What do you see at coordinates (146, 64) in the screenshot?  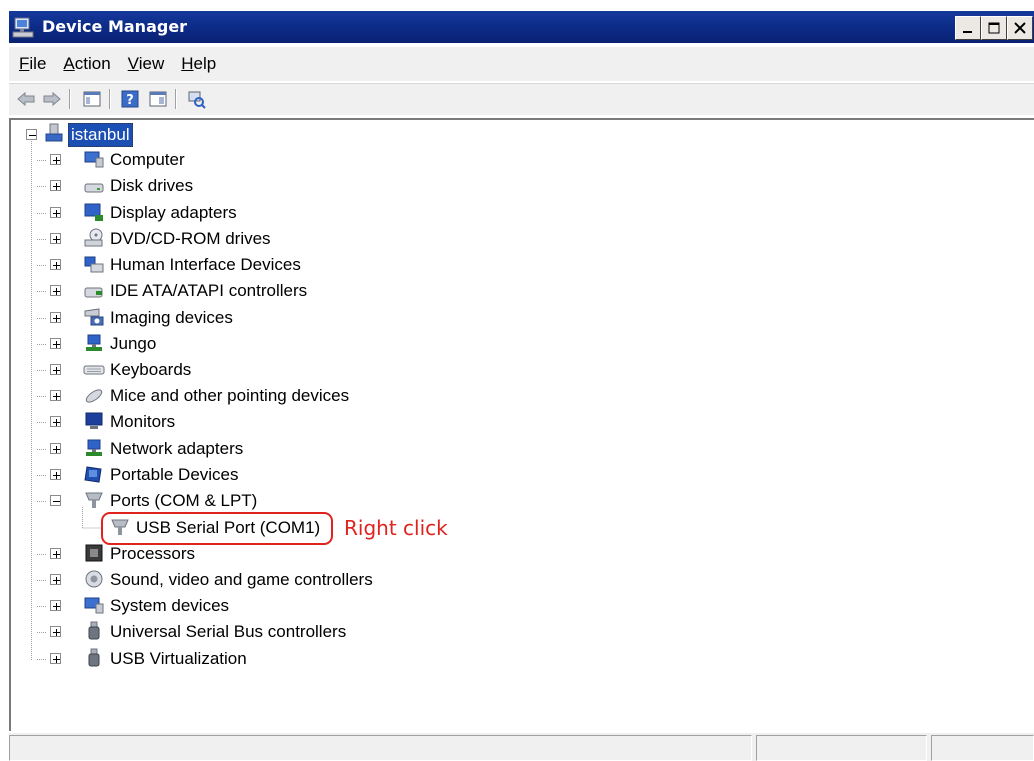 I see `menu-view: View` at bounding box center [146, 64].